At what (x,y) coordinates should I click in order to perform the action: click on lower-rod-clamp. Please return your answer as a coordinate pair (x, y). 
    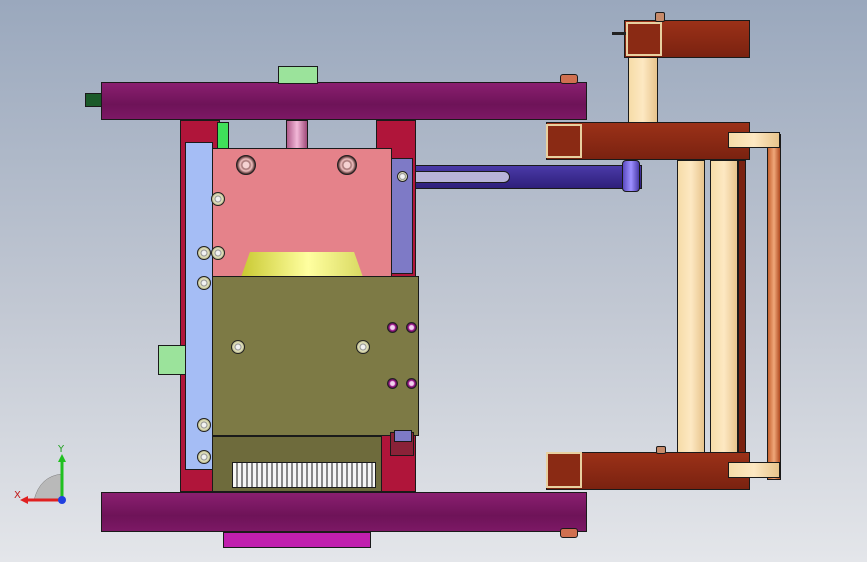
    Looking at the image, I should click on (754, 470).